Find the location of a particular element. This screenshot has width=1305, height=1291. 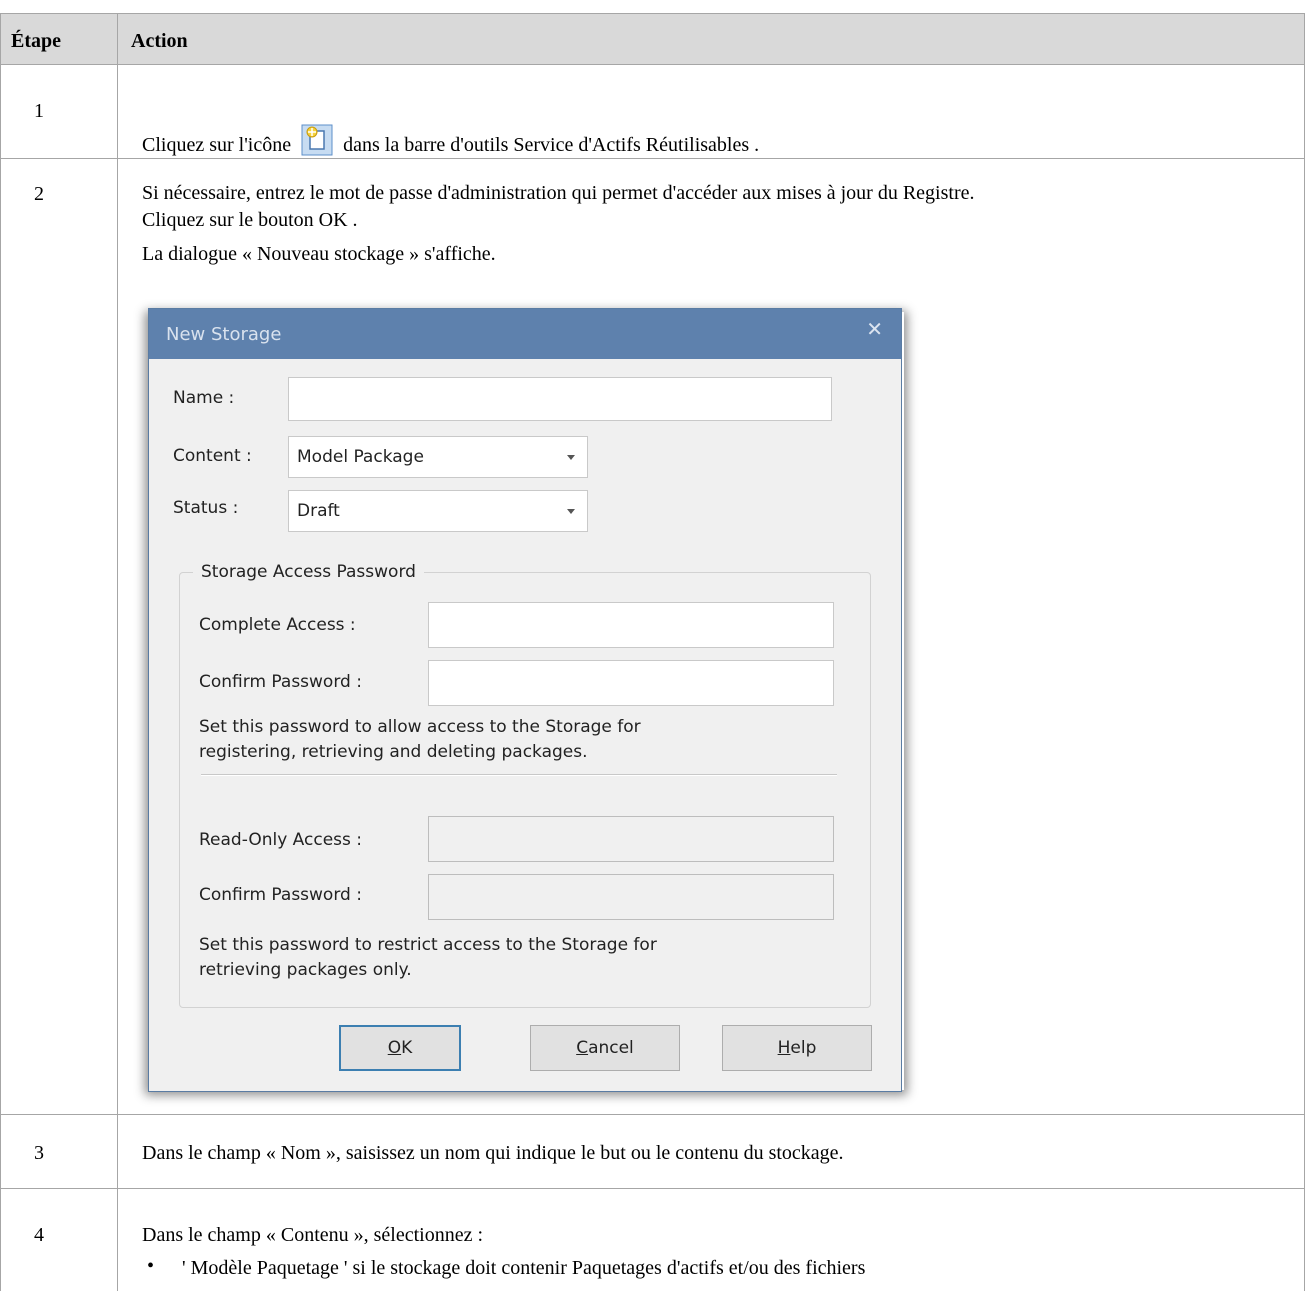

dialog-title-bar: New Storage ✕ is located at coordinates (525, 334).